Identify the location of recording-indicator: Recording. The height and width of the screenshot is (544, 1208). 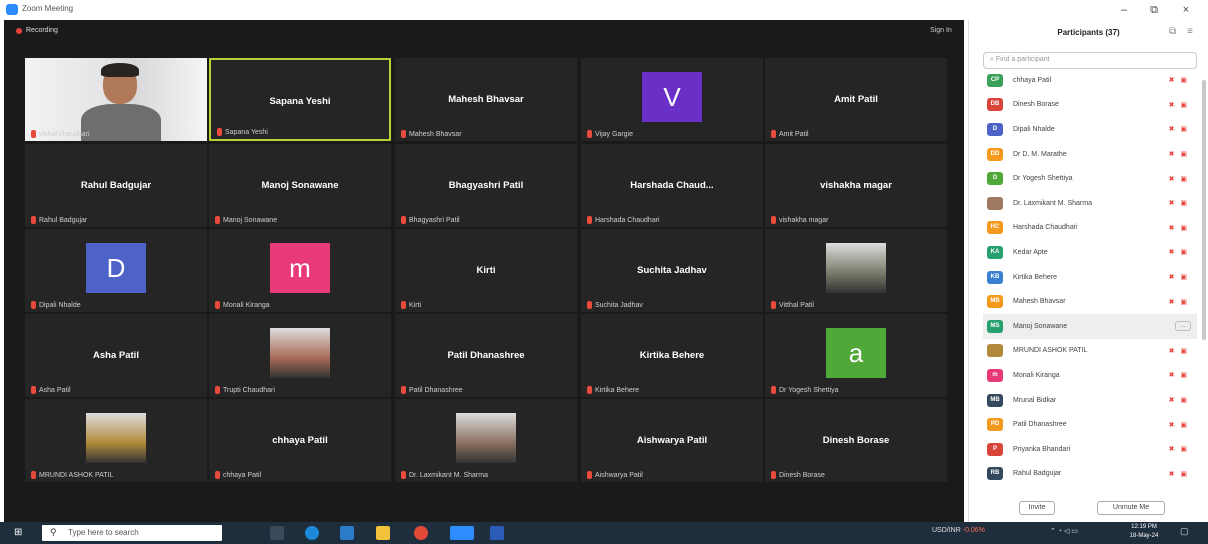
(37, 30).